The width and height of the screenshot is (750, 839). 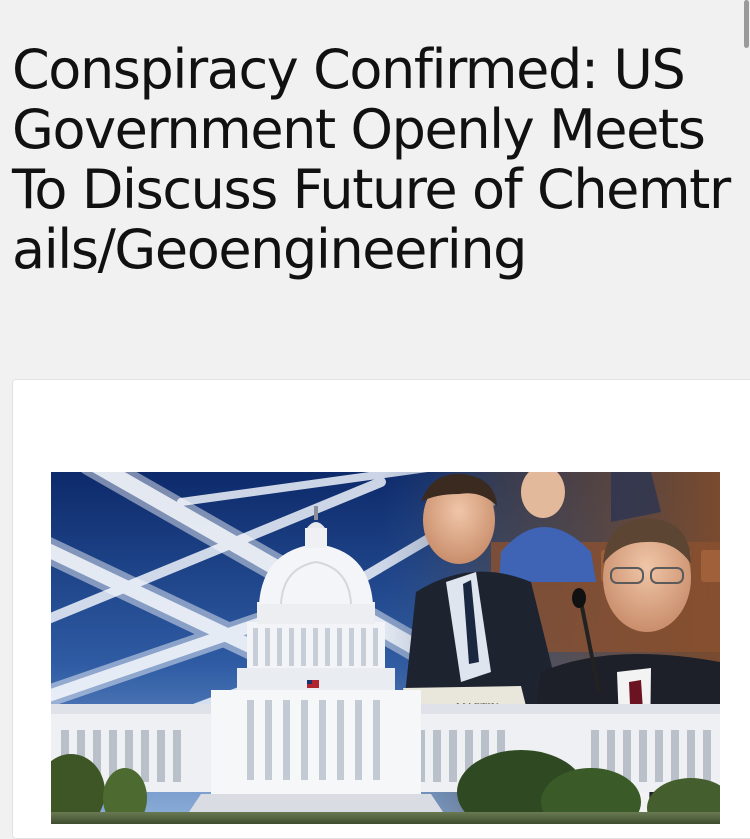 I want to click on scrollbar-thumb, so click(x=746, y=24).